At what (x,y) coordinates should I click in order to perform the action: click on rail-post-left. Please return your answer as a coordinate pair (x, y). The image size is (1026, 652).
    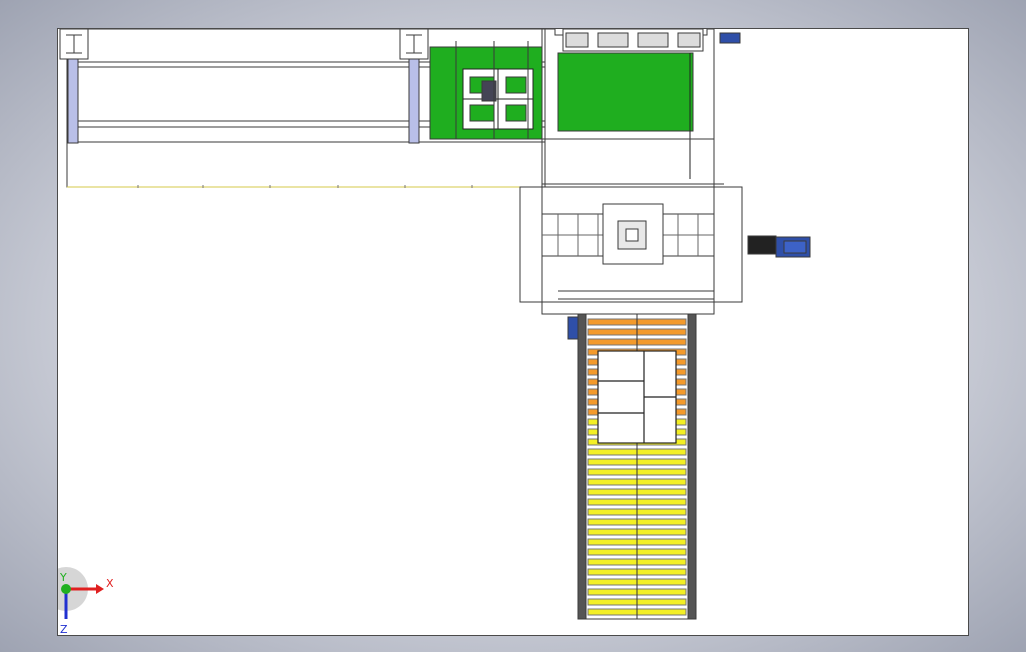
    Looking at the image, I should click on (73, 100).